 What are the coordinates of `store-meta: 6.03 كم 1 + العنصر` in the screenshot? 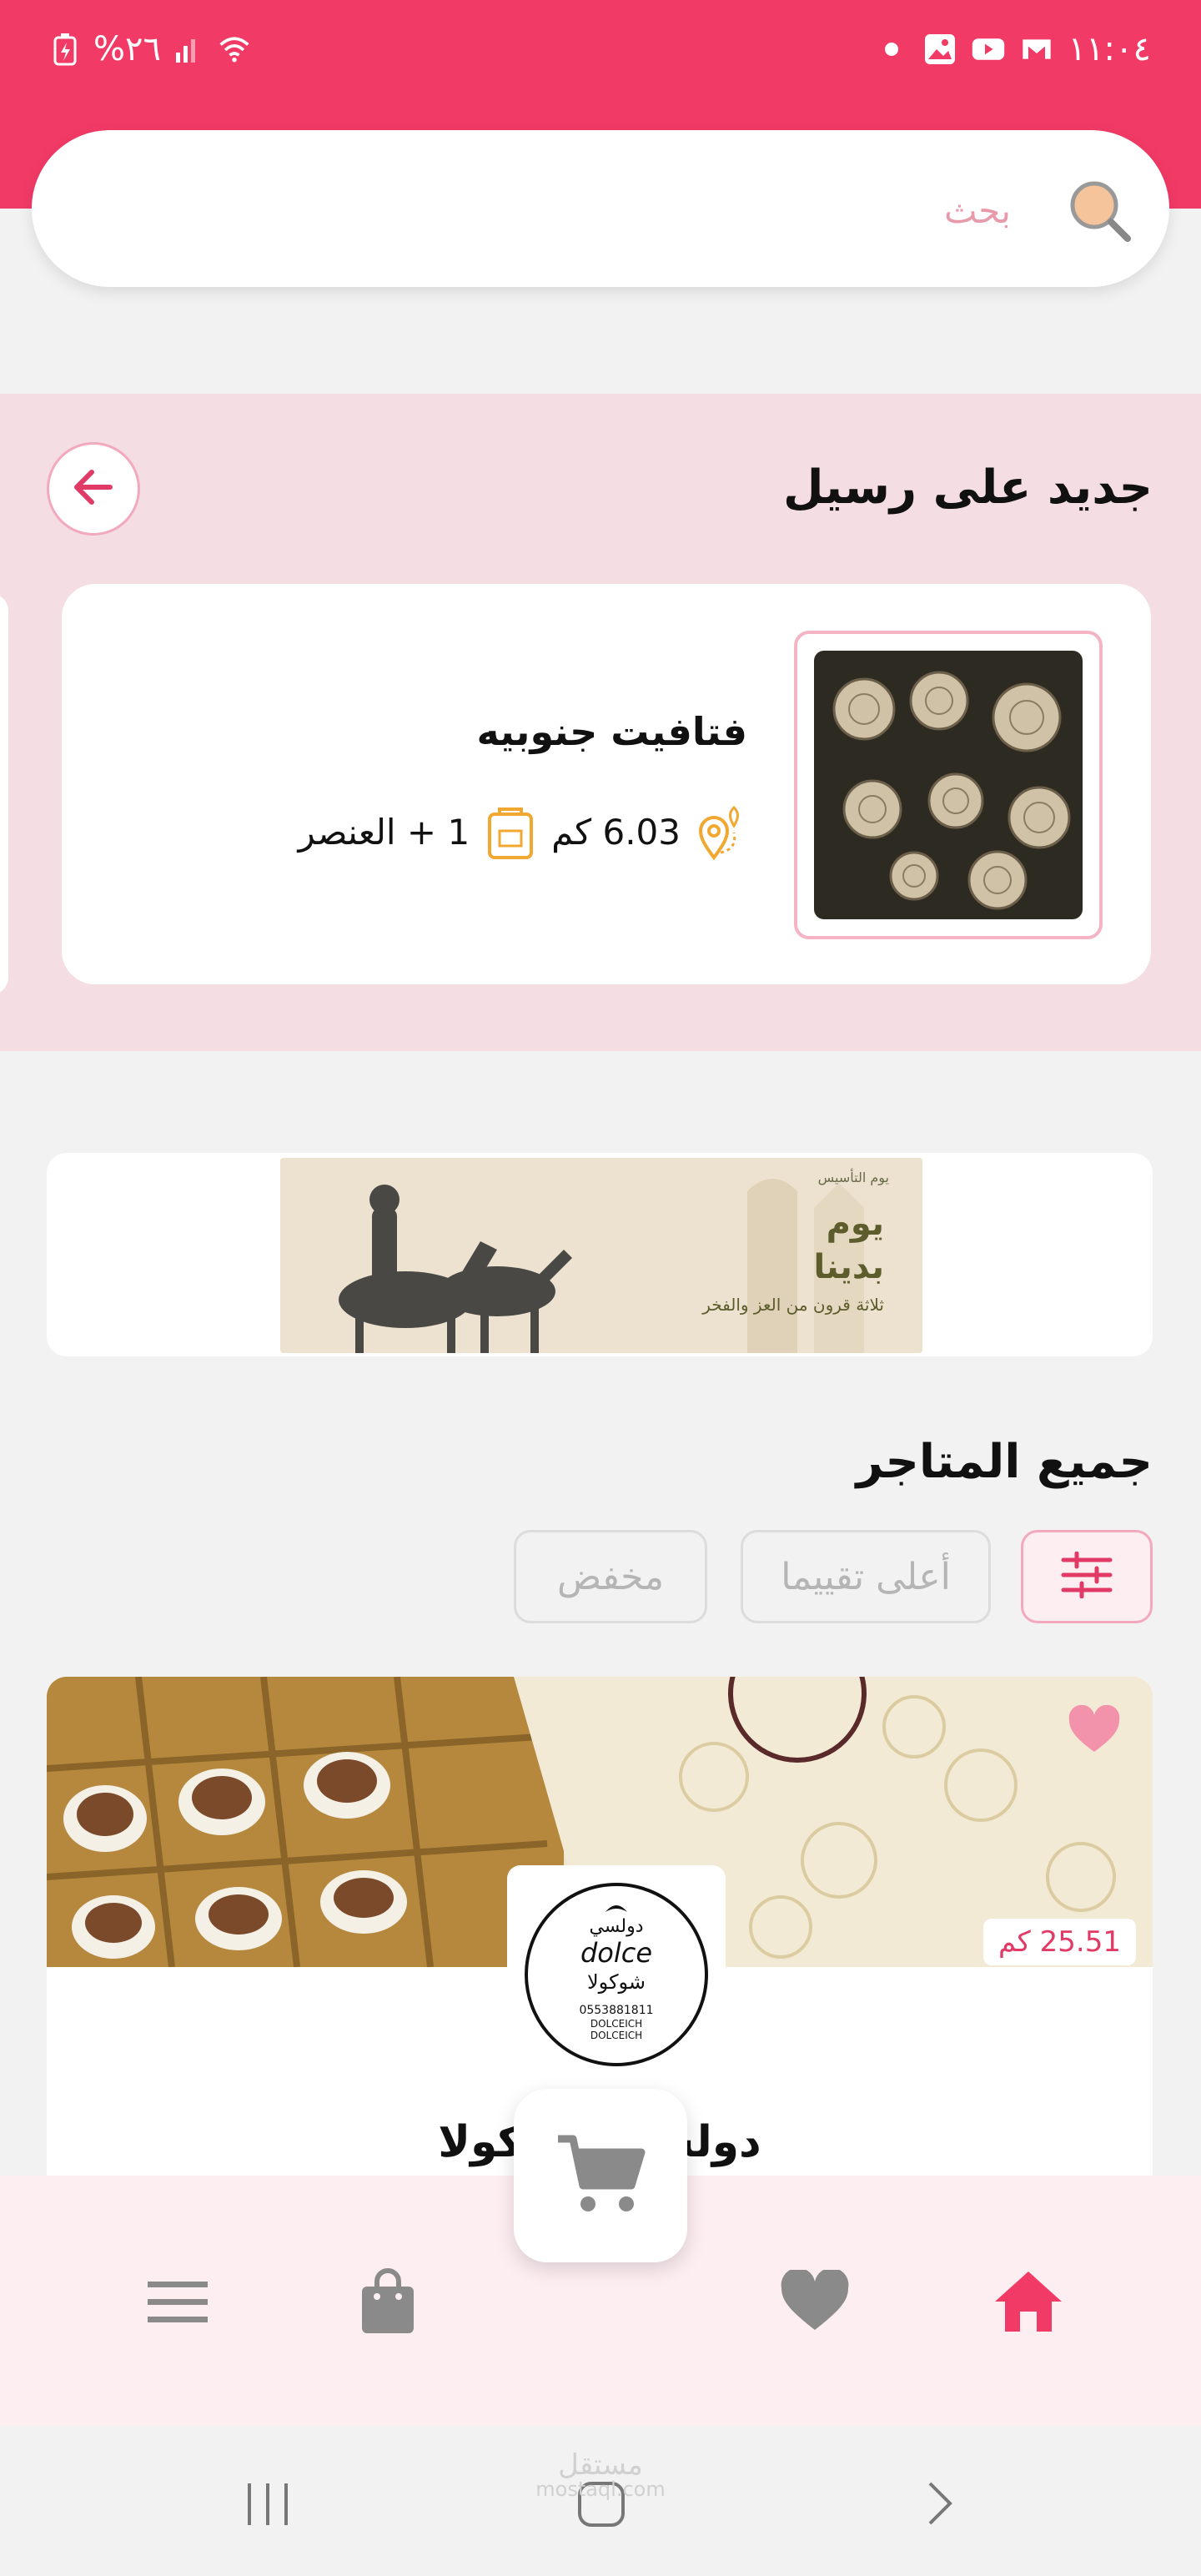 It's located at (523, 831).